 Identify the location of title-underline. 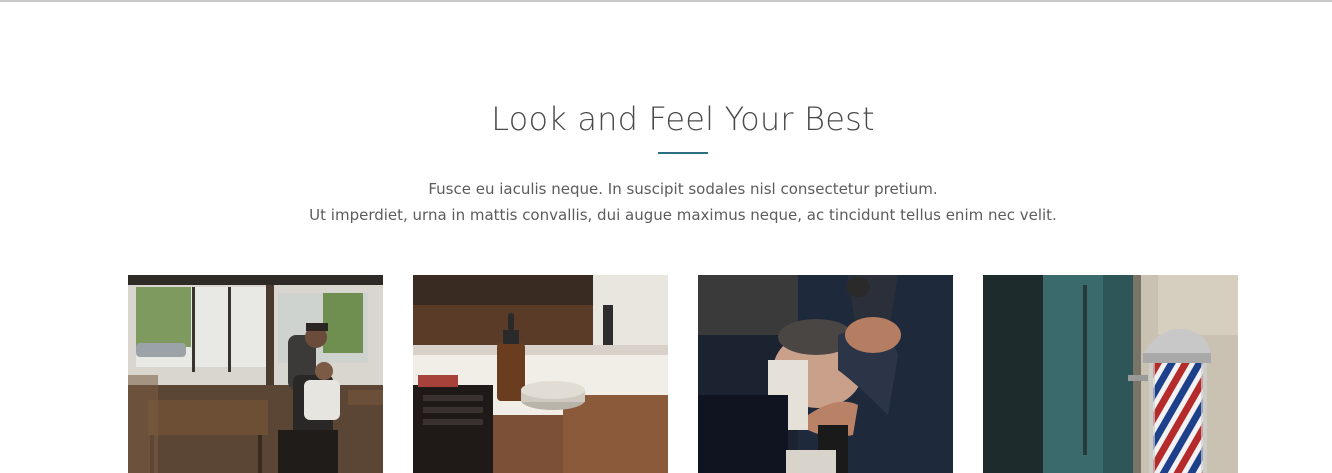
(683, 153).